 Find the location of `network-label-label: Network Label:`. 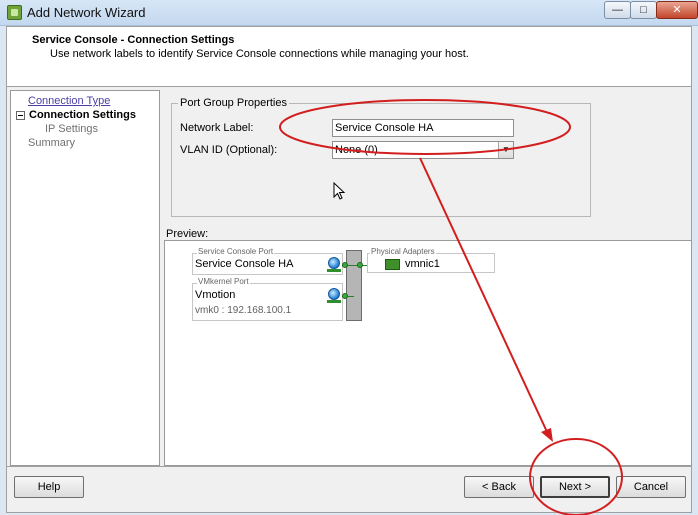

network-label-label: Network Label: is located at coordinates (217, 128).